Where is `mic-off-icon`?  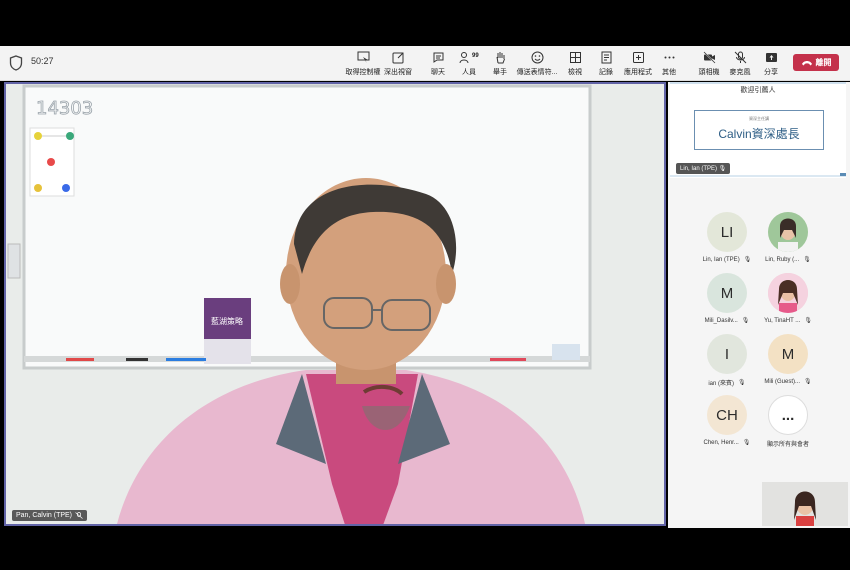 mic-off-icon is located at coordinates (740, 57).